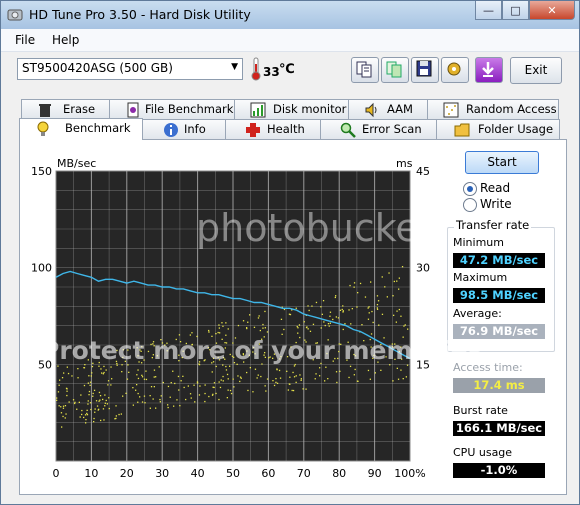 The image size is (580, 505). I want to click on copy-screenshot-button, so click(395, 70).